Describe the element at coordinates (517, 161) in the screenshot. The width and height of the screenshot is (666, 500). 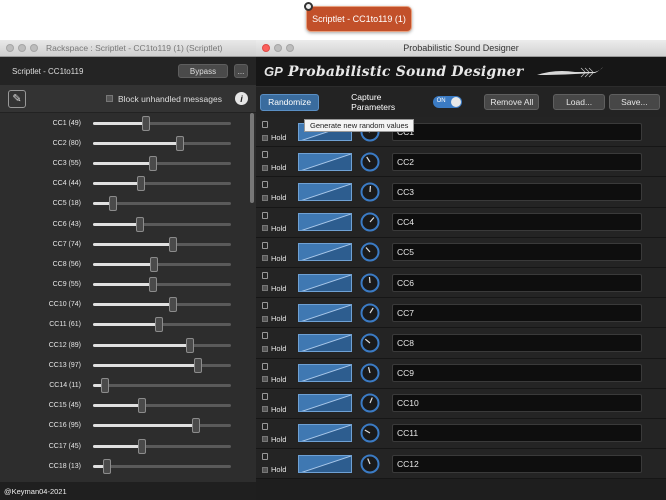
I see `cc-name-field: CC2` at that location.